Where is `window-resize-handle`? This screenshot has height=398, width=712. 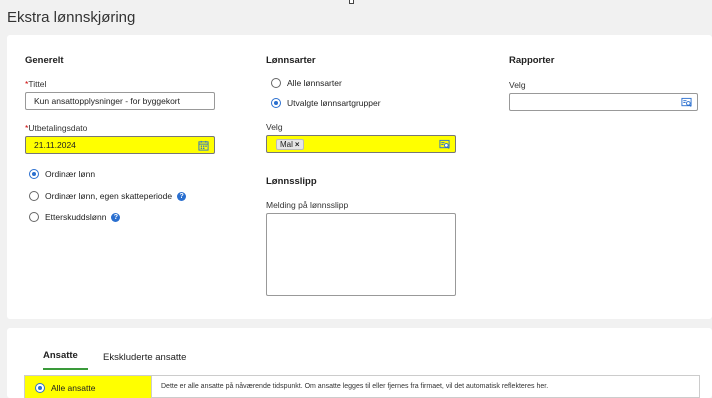
window-resize-handle is located at coordinates (351, 2).